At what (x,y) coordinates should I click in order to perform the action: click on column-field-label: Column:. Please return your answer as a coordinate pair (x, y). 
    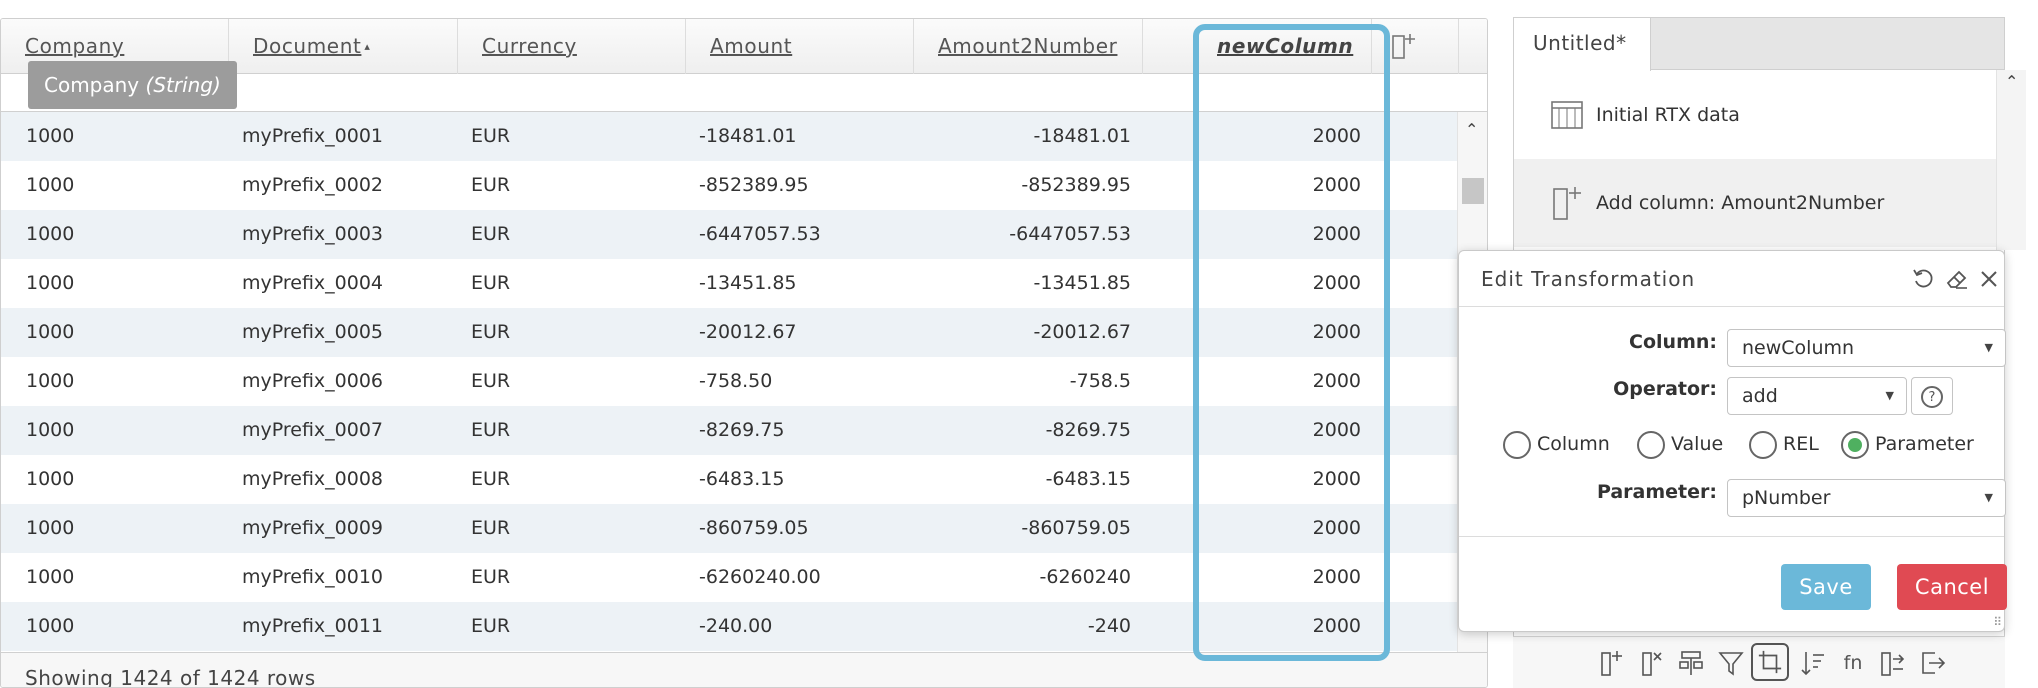
    Looking at the image, I should click on (1673, 342).